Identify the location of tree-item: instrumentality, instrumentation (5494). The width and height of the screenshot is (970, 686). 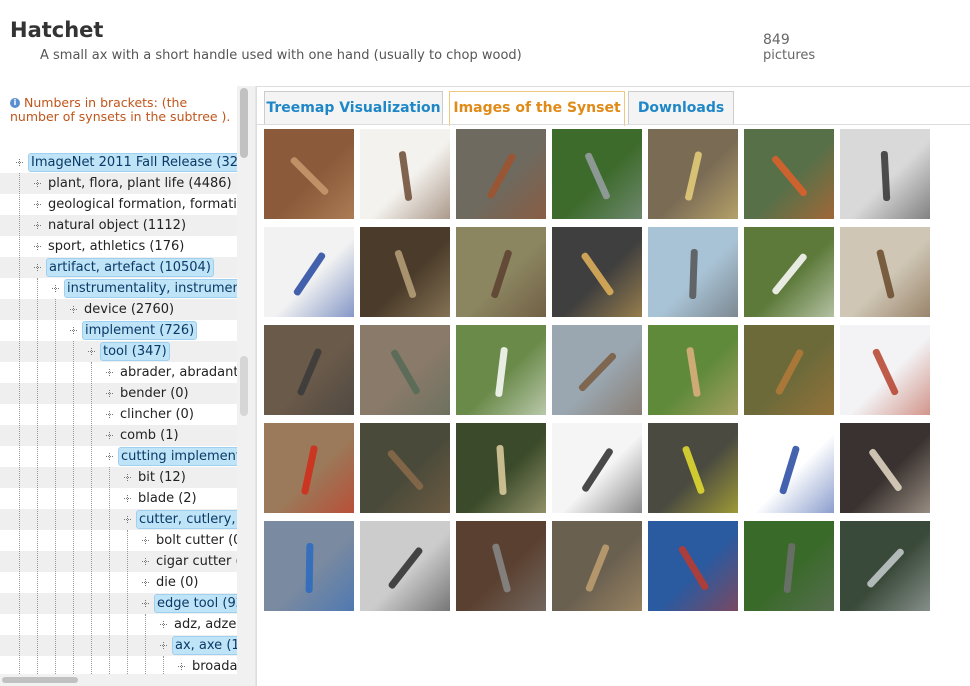
(118, 288).